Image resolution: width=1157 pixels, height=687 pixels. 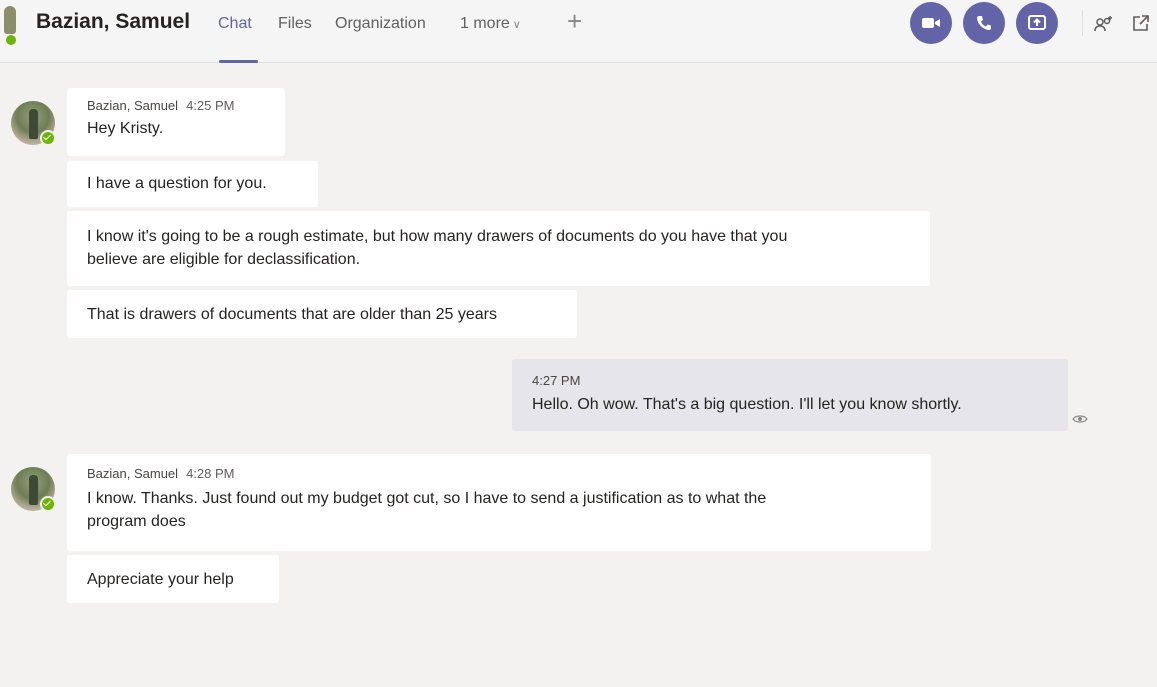 What do you see at coordinates (238, 61) in the screenshot?
I see `active-tab-indicator` at bounding box center [238, 61].